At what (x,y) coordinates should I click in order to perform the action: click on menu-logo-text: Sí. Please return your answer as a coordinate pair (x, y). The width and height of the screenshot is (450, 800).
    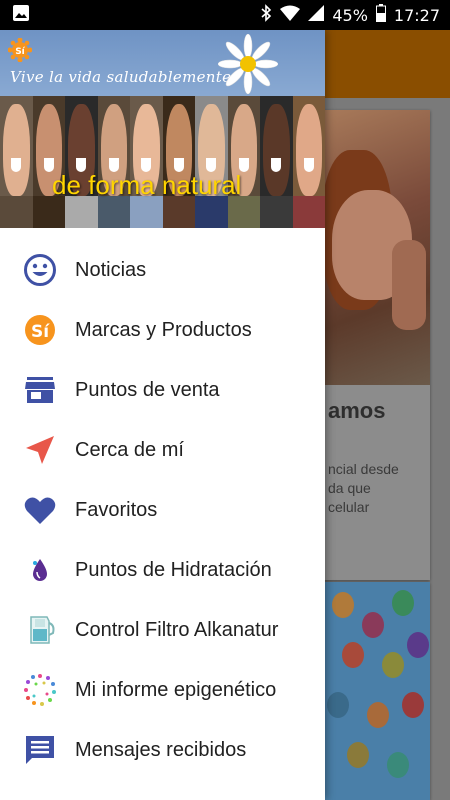
    Looking at the image, I should click on (40, 332).